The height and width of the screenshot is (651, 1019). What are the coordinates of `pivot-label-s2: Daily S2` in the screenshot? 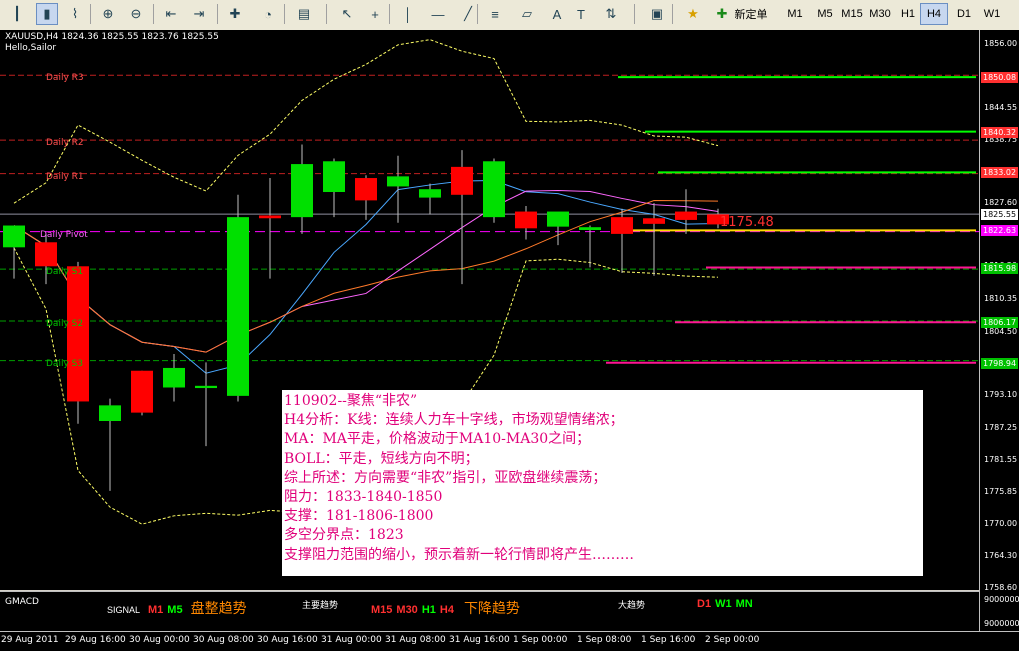 It's located at (65, 324).